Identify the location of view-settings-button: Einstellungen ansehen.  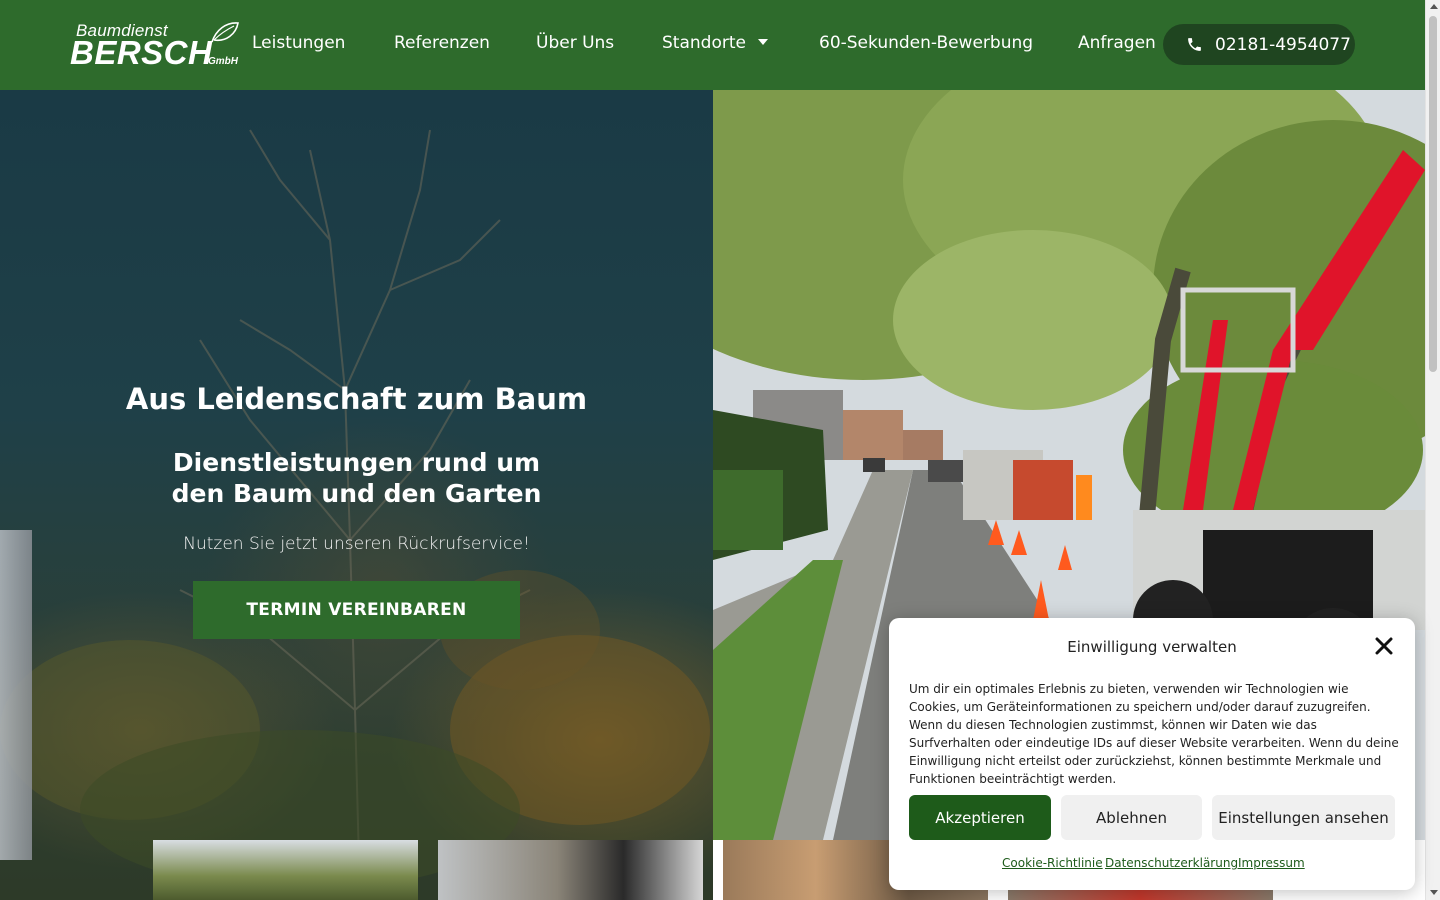
(1303, 817).